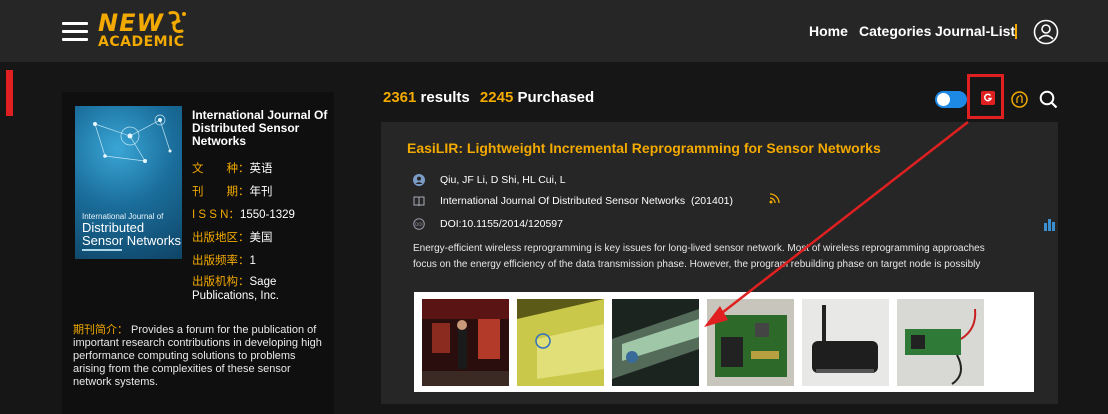 The width and height of the screenshot is (1108, 414). Describe the element at coordinates (132, 138) in the screenshot. I see `network-graphic-icon` at that location.